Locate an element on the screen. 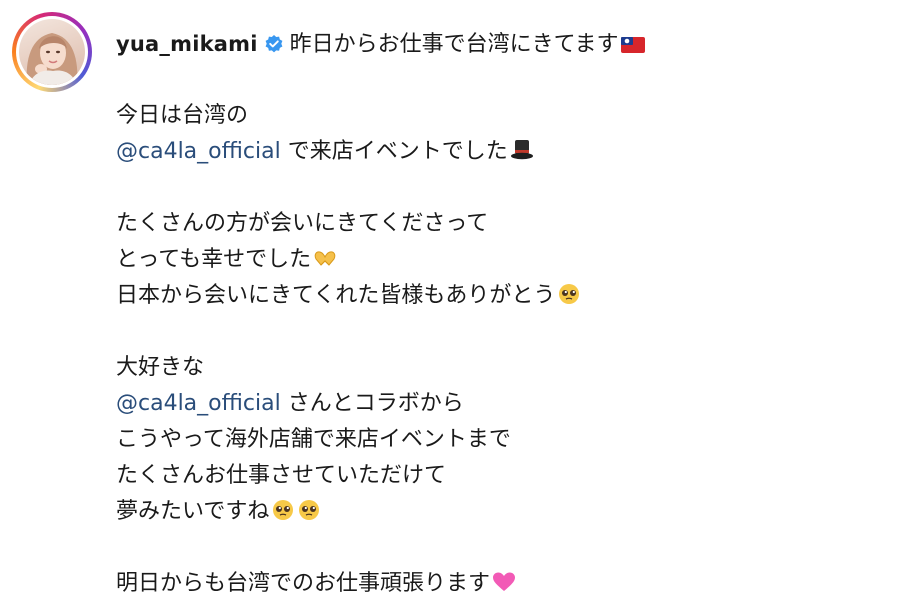 The height and width of the screenshot is (602, 918). caption-line: 今日は台湾の is located at coordinates (182, 115).